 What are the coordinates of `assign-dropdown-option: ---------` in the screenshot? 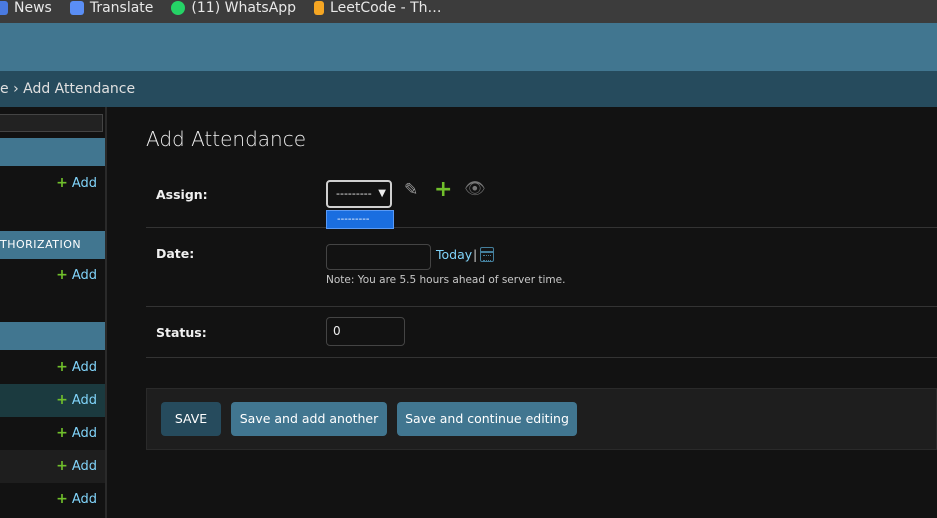 It's located at (360, 219).